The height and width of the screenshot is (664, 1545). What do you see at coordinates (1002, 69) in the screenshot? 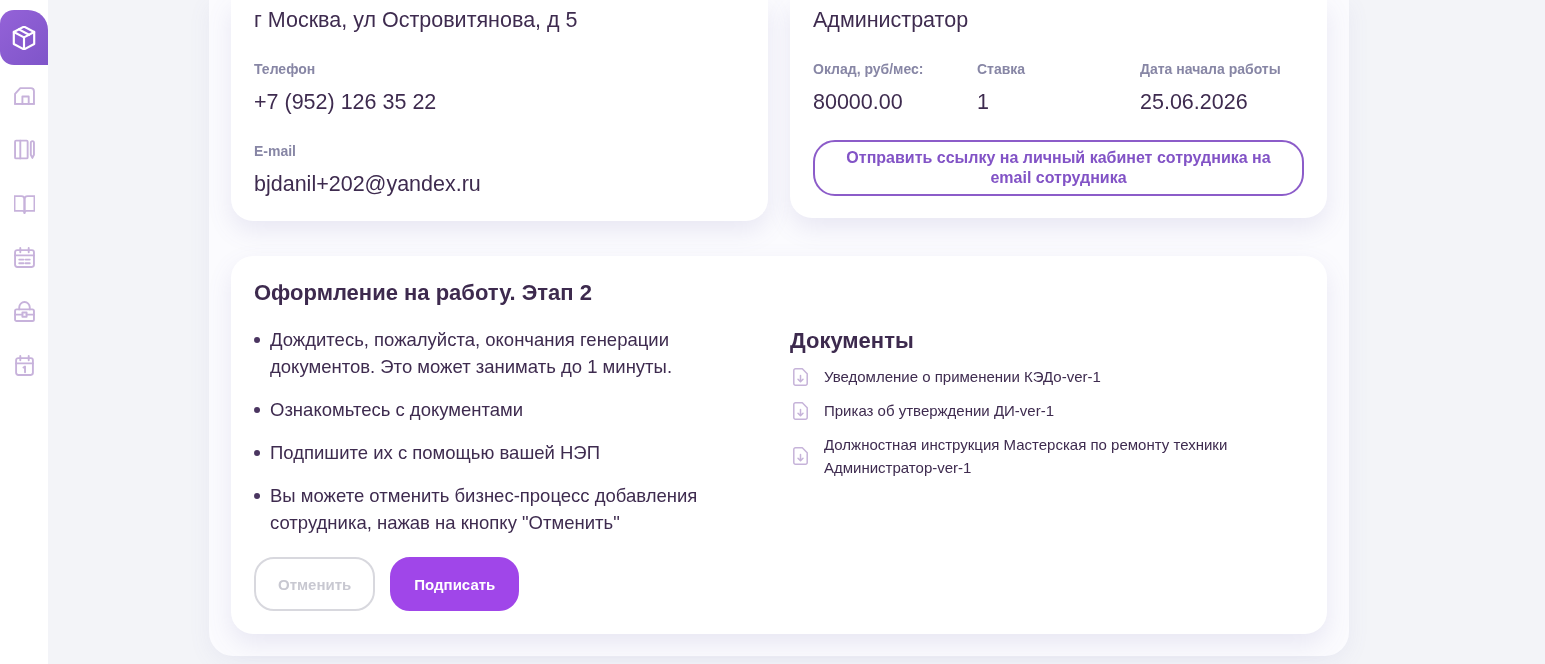
I see `field-label: Ставка` at bounding box center [1002, 69].